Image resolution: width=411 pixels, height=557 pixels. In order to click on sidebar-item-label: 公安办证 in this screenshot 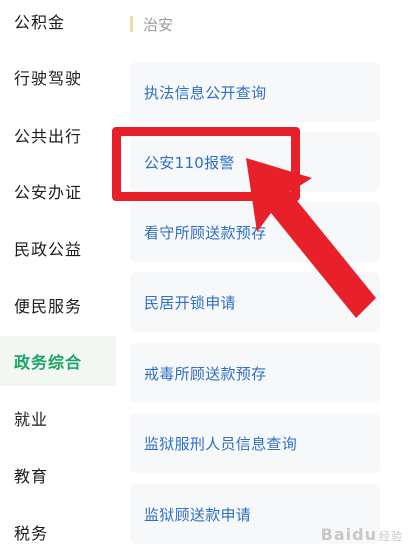, I will do `click(48, 192)`.